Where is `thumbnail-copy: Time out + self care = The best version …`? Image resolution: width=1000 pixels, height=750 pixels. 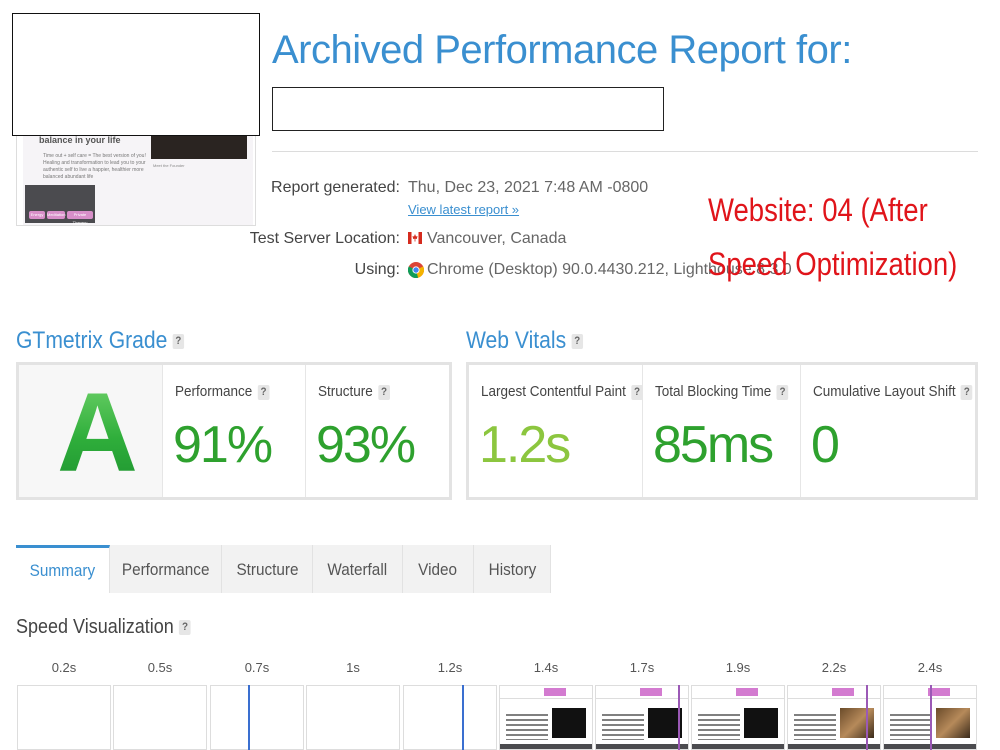
thumbnail-copy: Time out + self care = The best version … is located at coordinates (98, 167).